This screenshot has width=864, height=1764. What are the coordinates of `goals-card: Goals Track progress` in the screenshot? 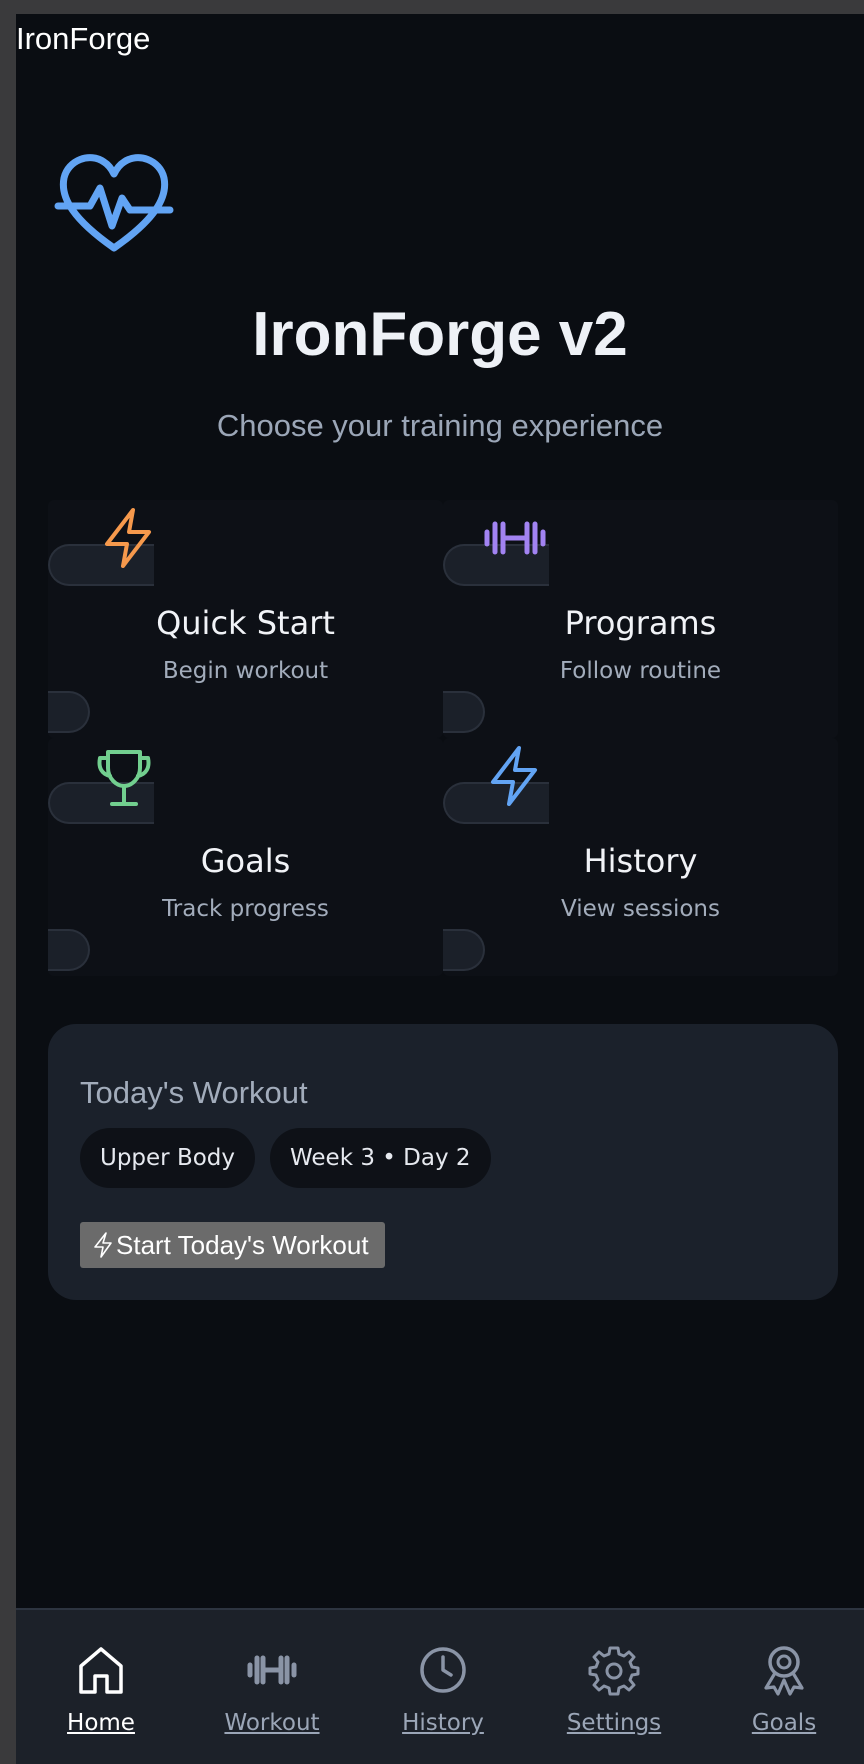 It's located at (245, 857).